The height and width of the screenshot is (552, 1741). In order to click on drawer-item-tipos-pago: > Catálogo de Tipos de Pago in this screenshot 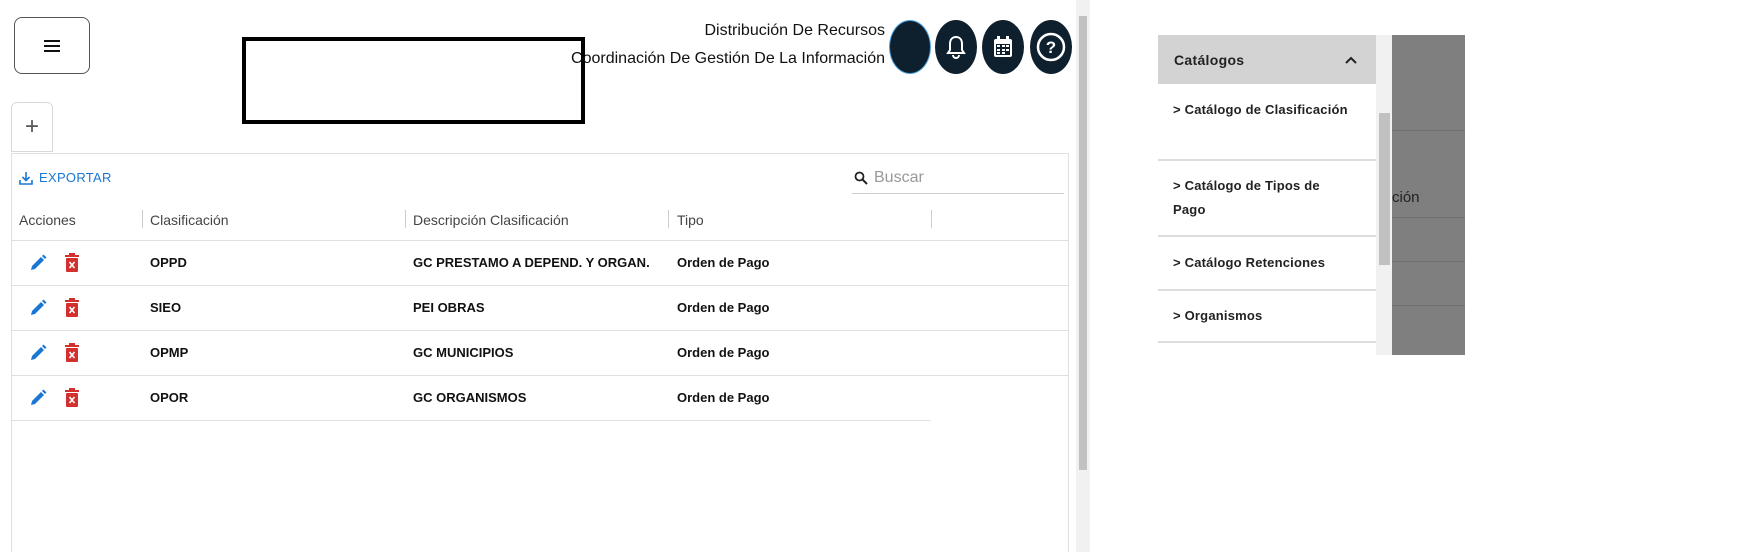, I will do `click(1267, 198)`.